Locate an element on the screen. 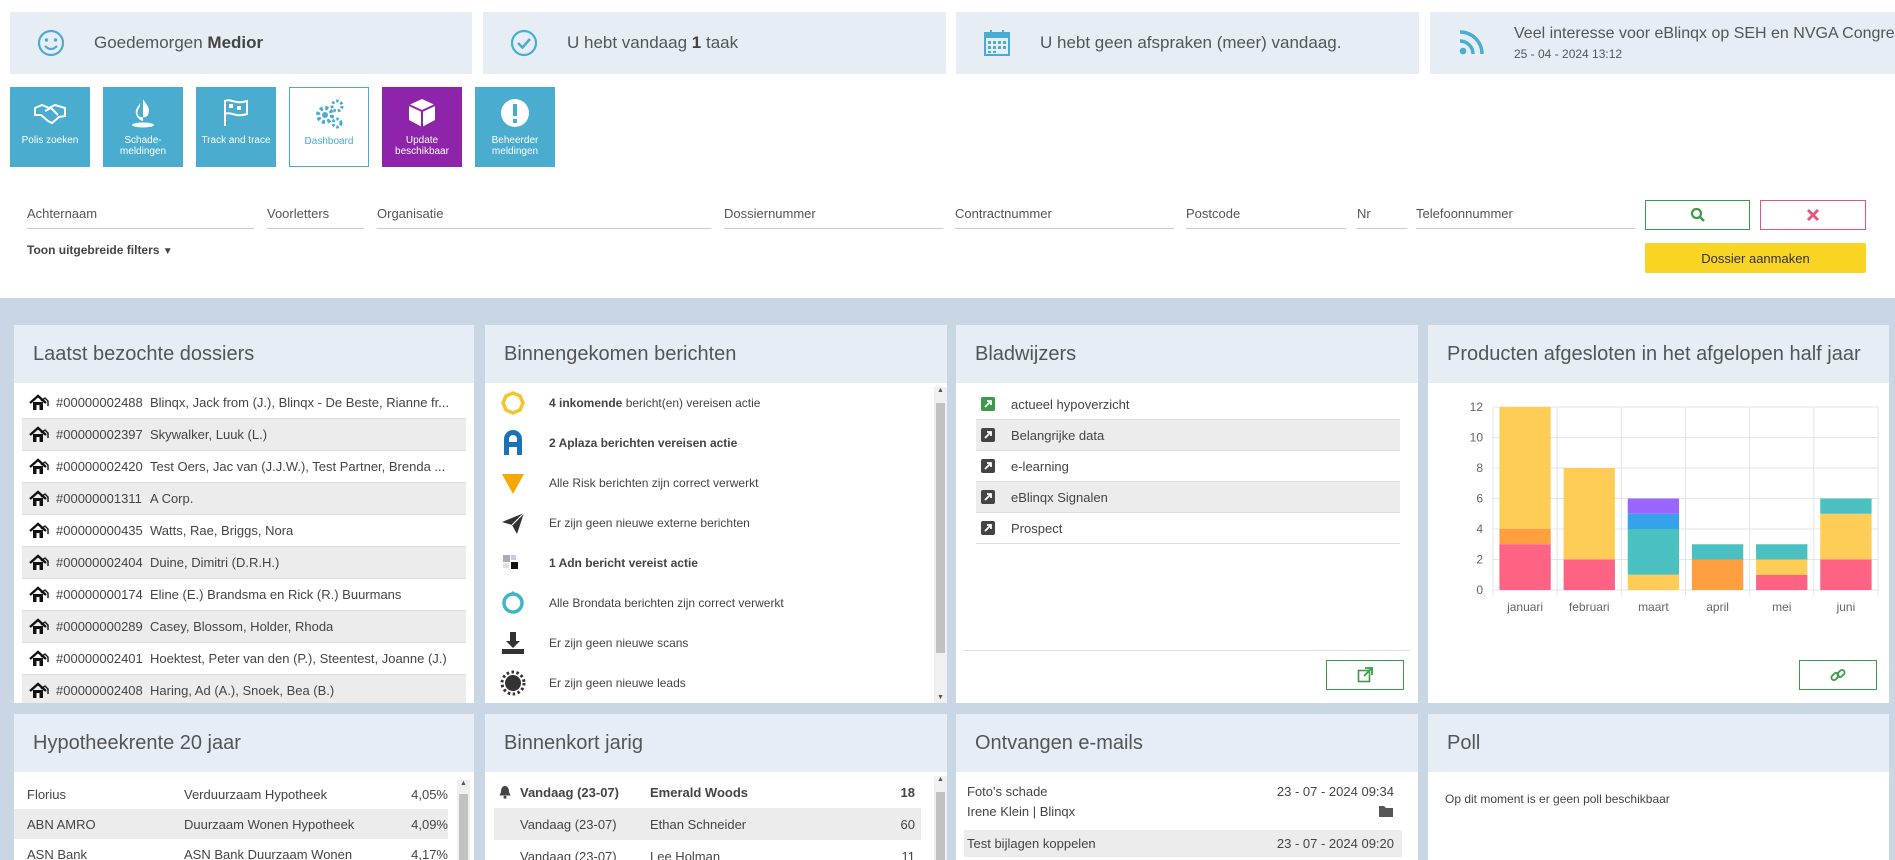 The height and width of the screenshot is (860, 1895). link-products-button is located at coordinates (1838, 675).